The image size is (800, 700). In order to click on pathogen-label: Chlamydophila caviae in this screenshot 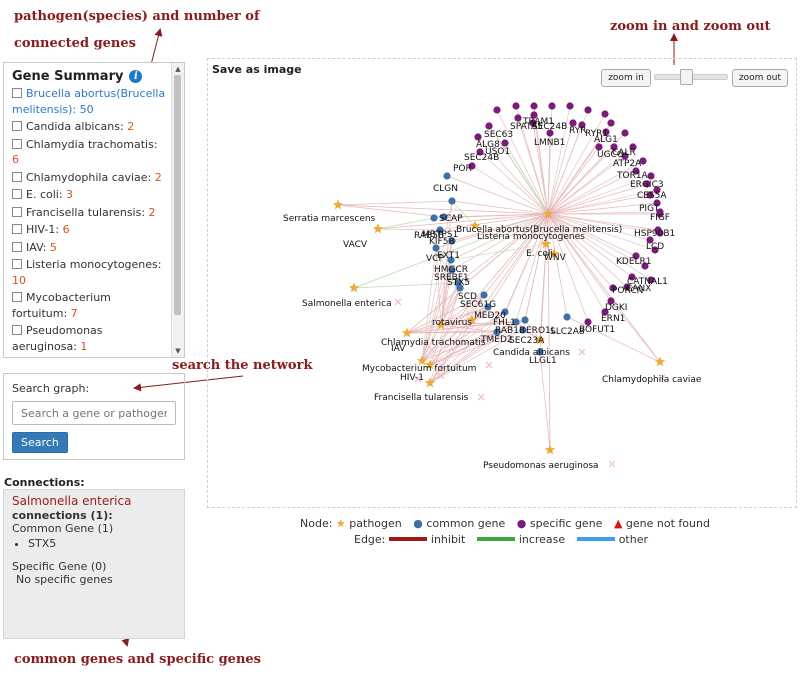, I will do `click(652, 380)`.